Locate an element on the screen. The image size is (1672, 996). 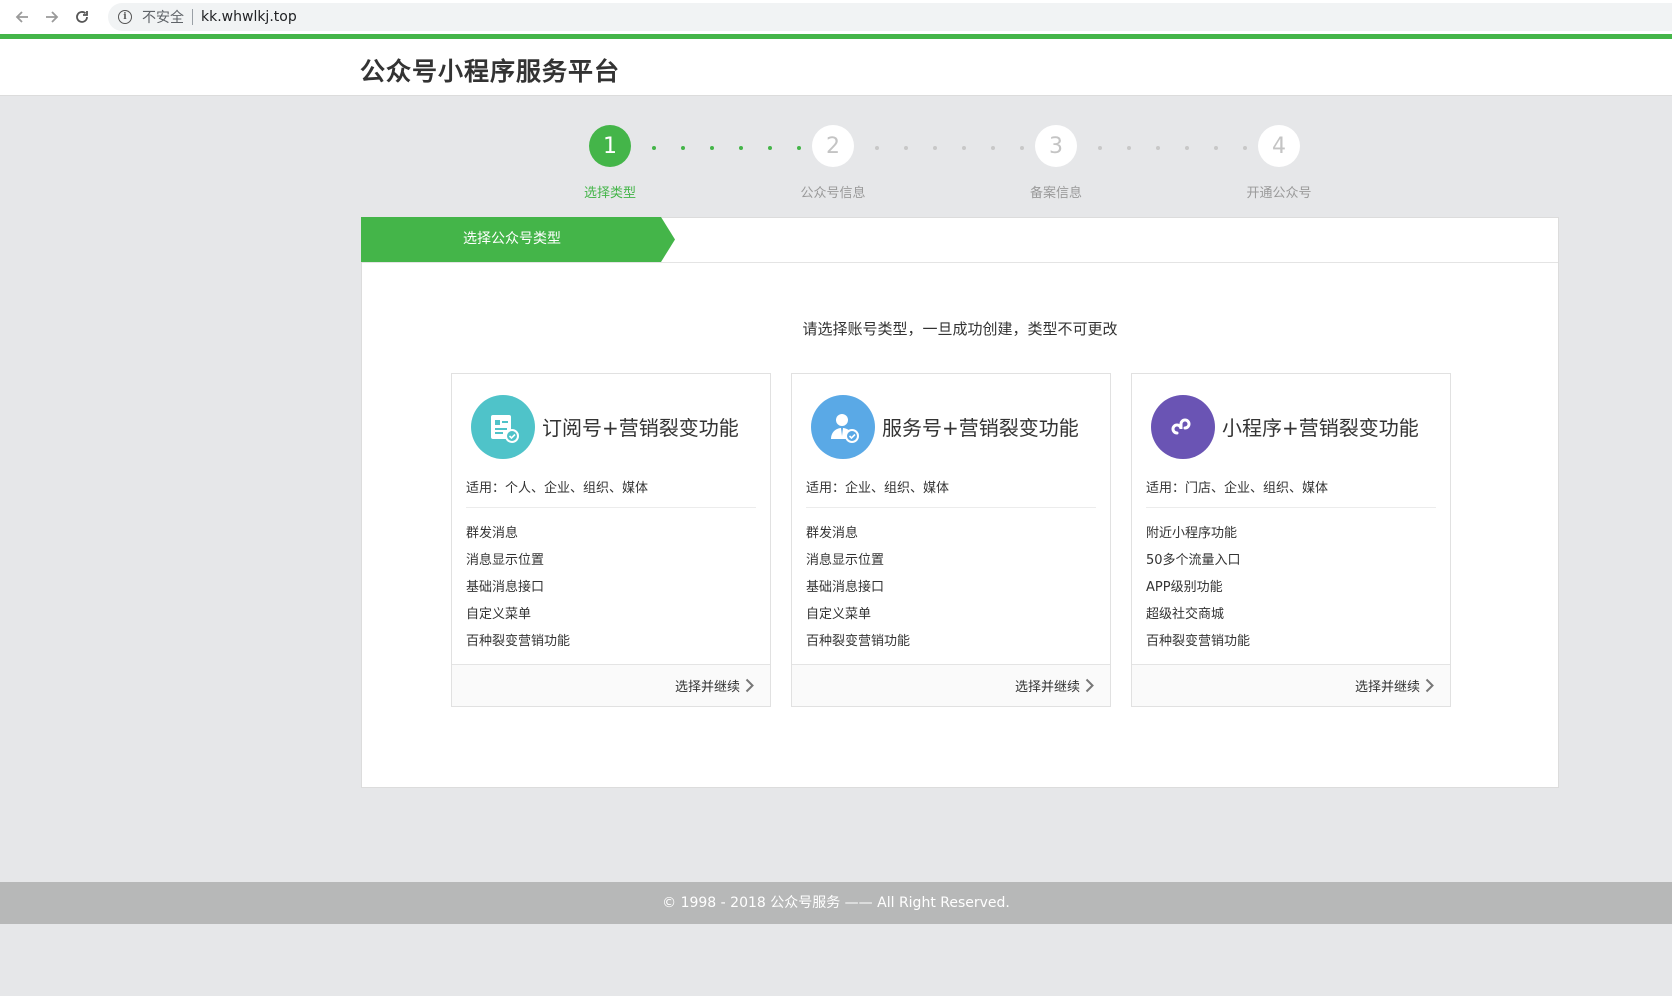
feature-item: 超级社交商城 is located at coordinates (1185, 614).